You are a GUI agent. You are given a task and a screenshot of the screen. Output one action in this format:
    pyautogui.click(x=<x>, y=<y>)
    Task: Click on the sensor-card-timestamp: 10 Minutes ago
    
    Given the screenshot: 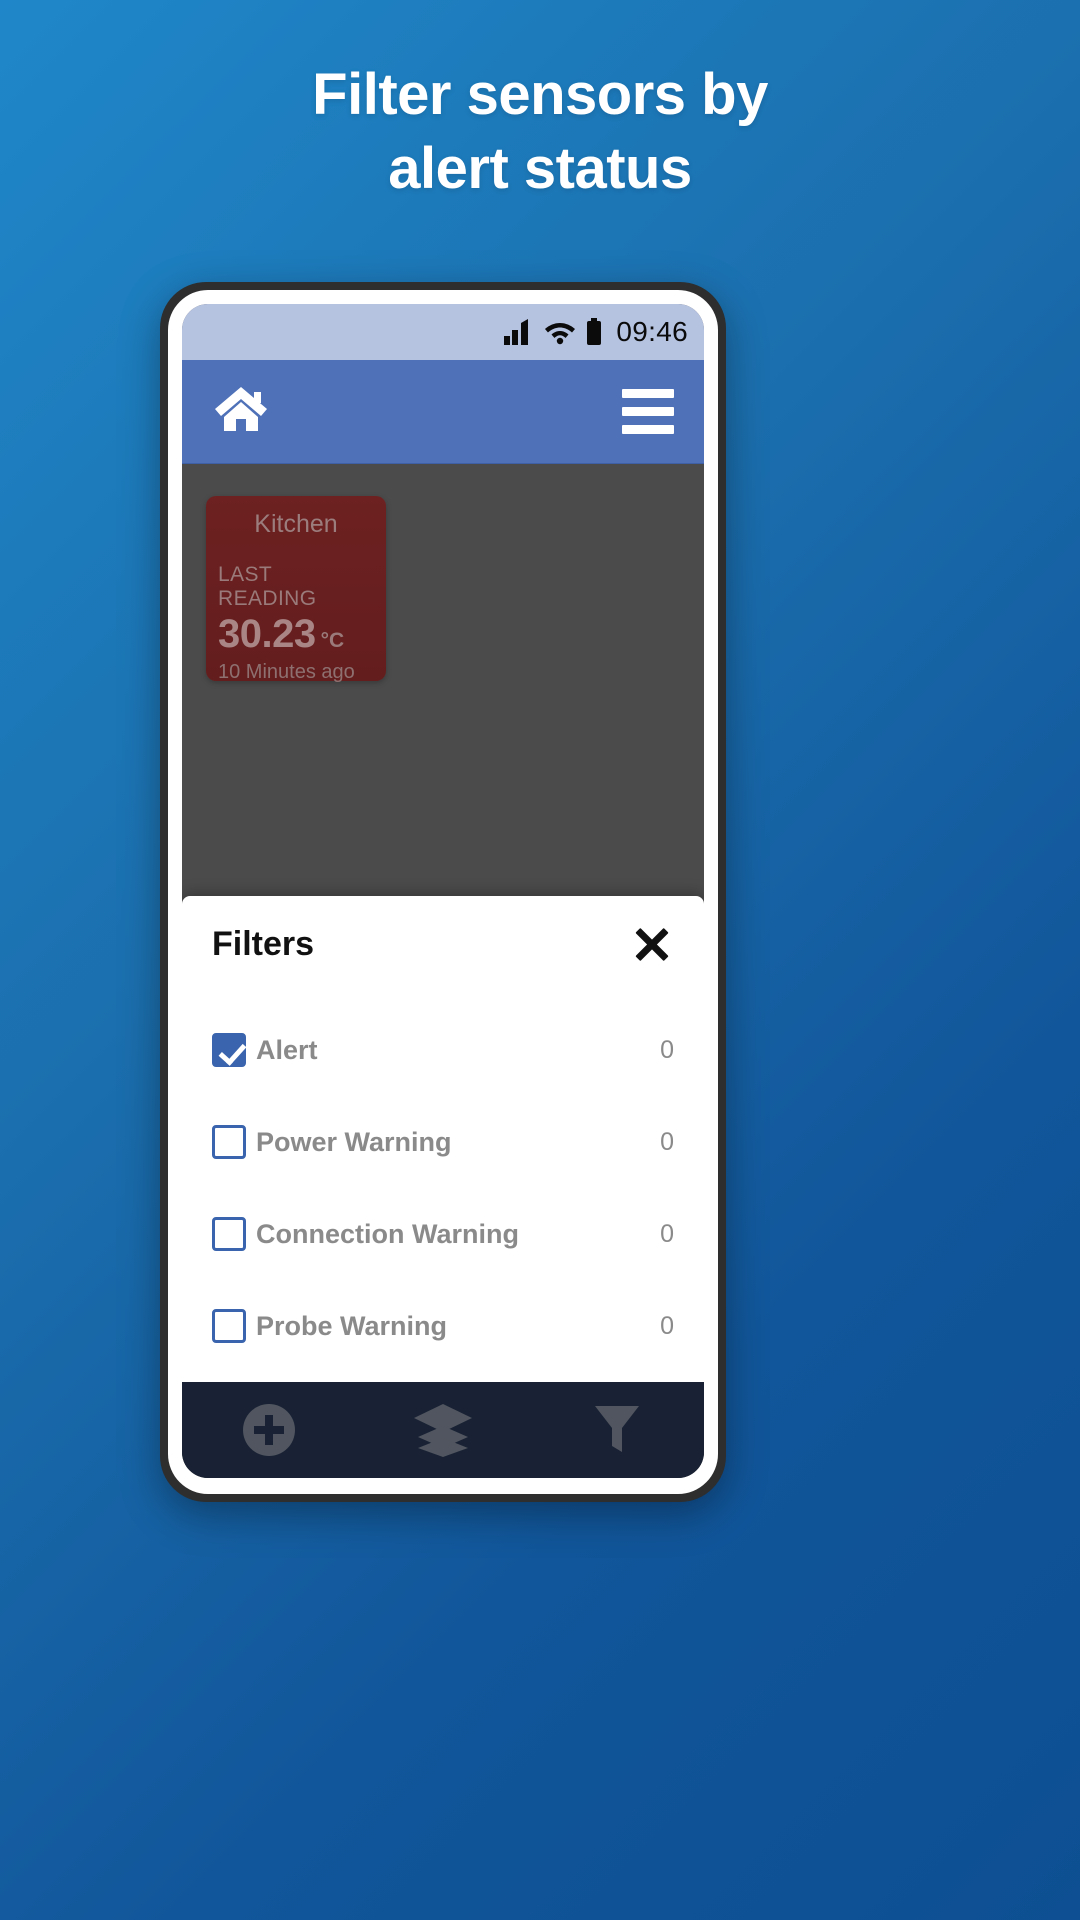 What is the action you would take?
    pyautogui.click(x=286, y=672)
    